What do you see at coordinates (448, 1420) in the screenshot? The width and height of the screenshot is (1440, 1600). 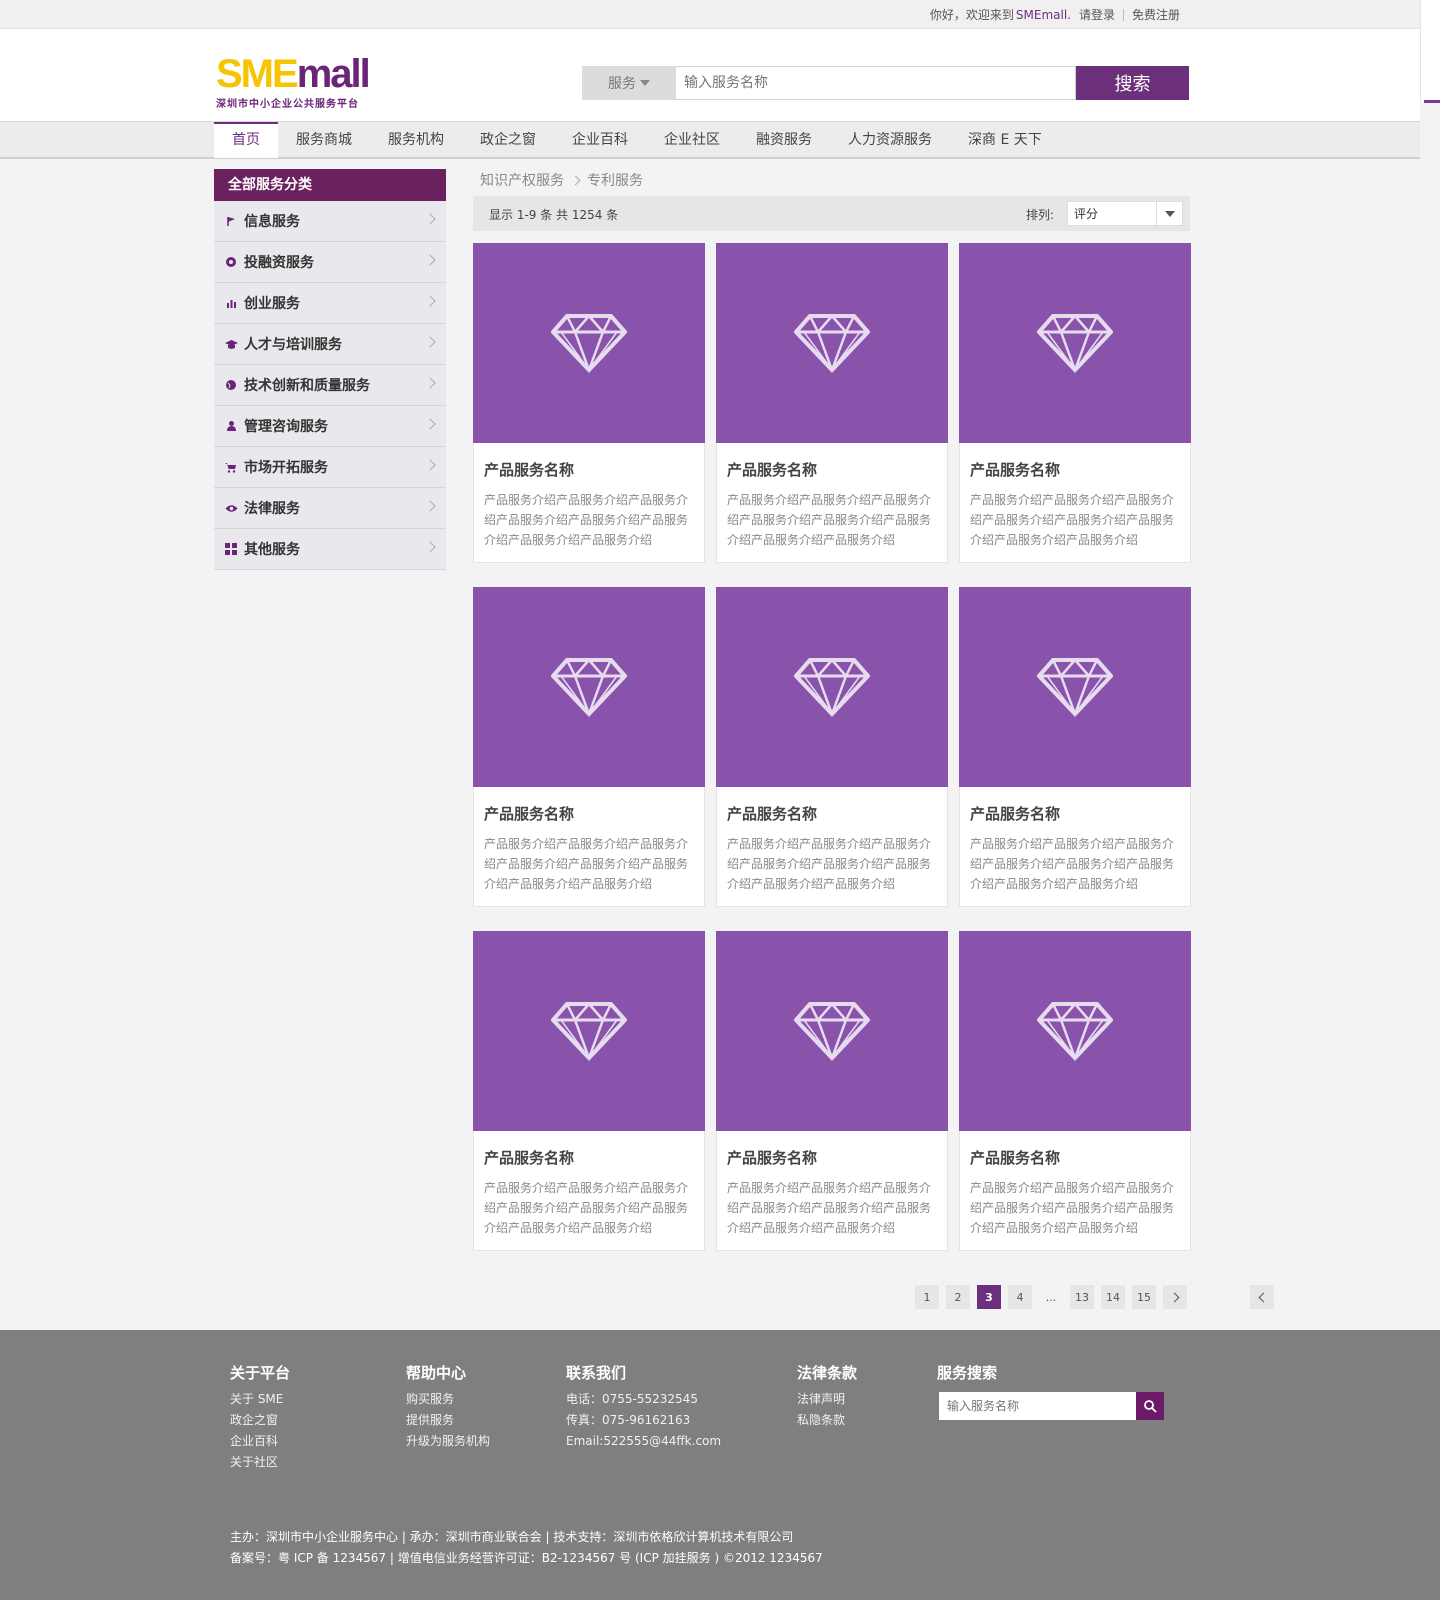 I see `footer-link: 提供服务` at bounding box center [448, 1420].